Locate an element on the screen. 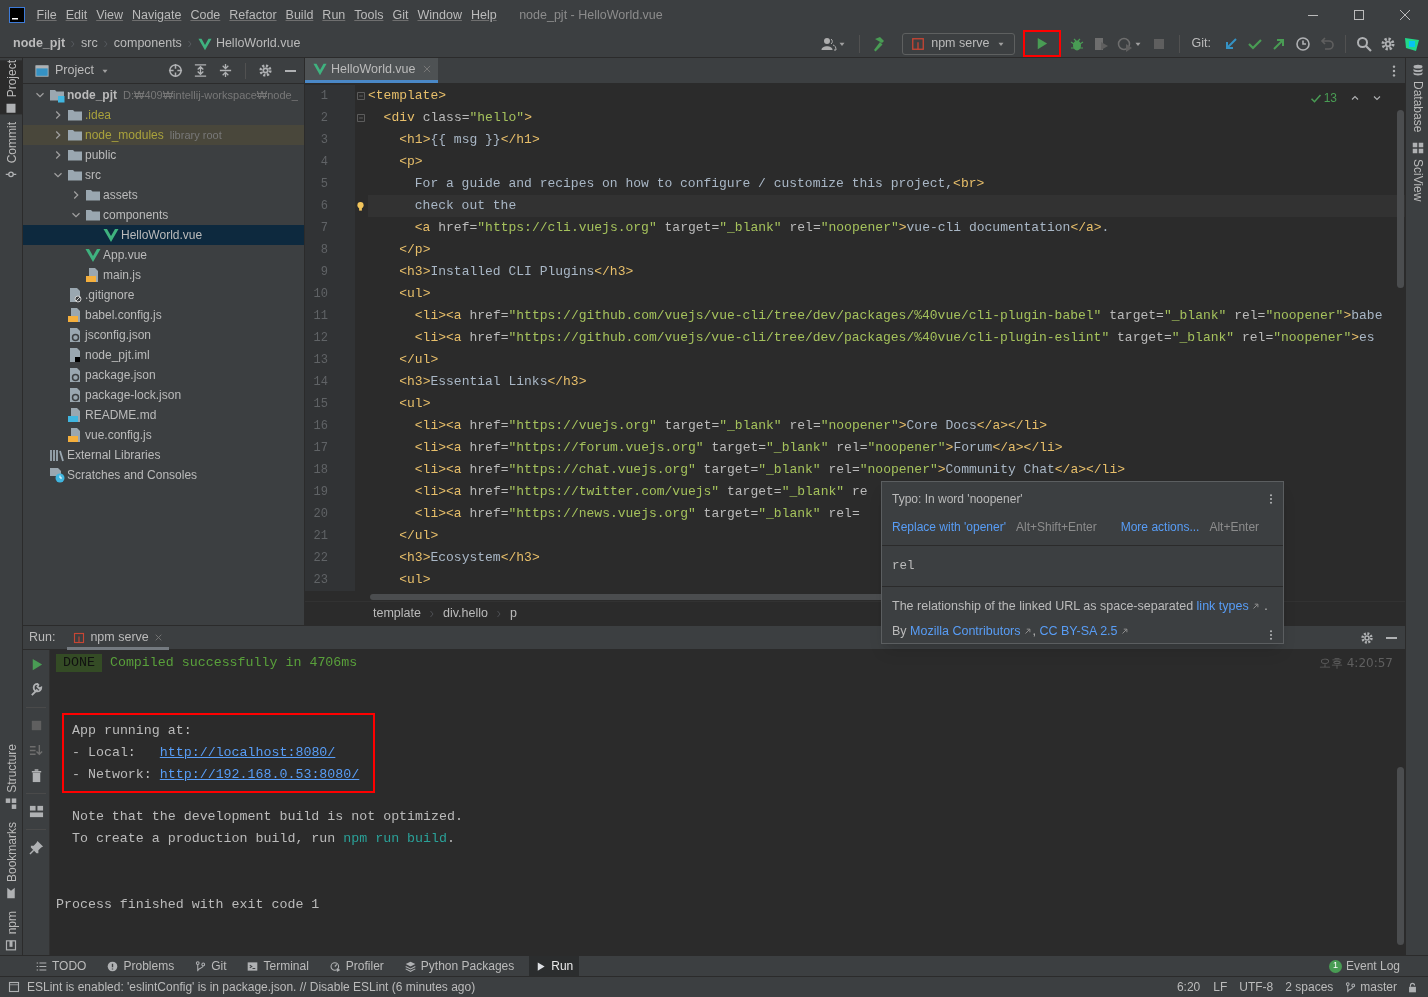 This screenshot has height=997, width=1428. menu-item: Edit is located at coordinates (76, 15).